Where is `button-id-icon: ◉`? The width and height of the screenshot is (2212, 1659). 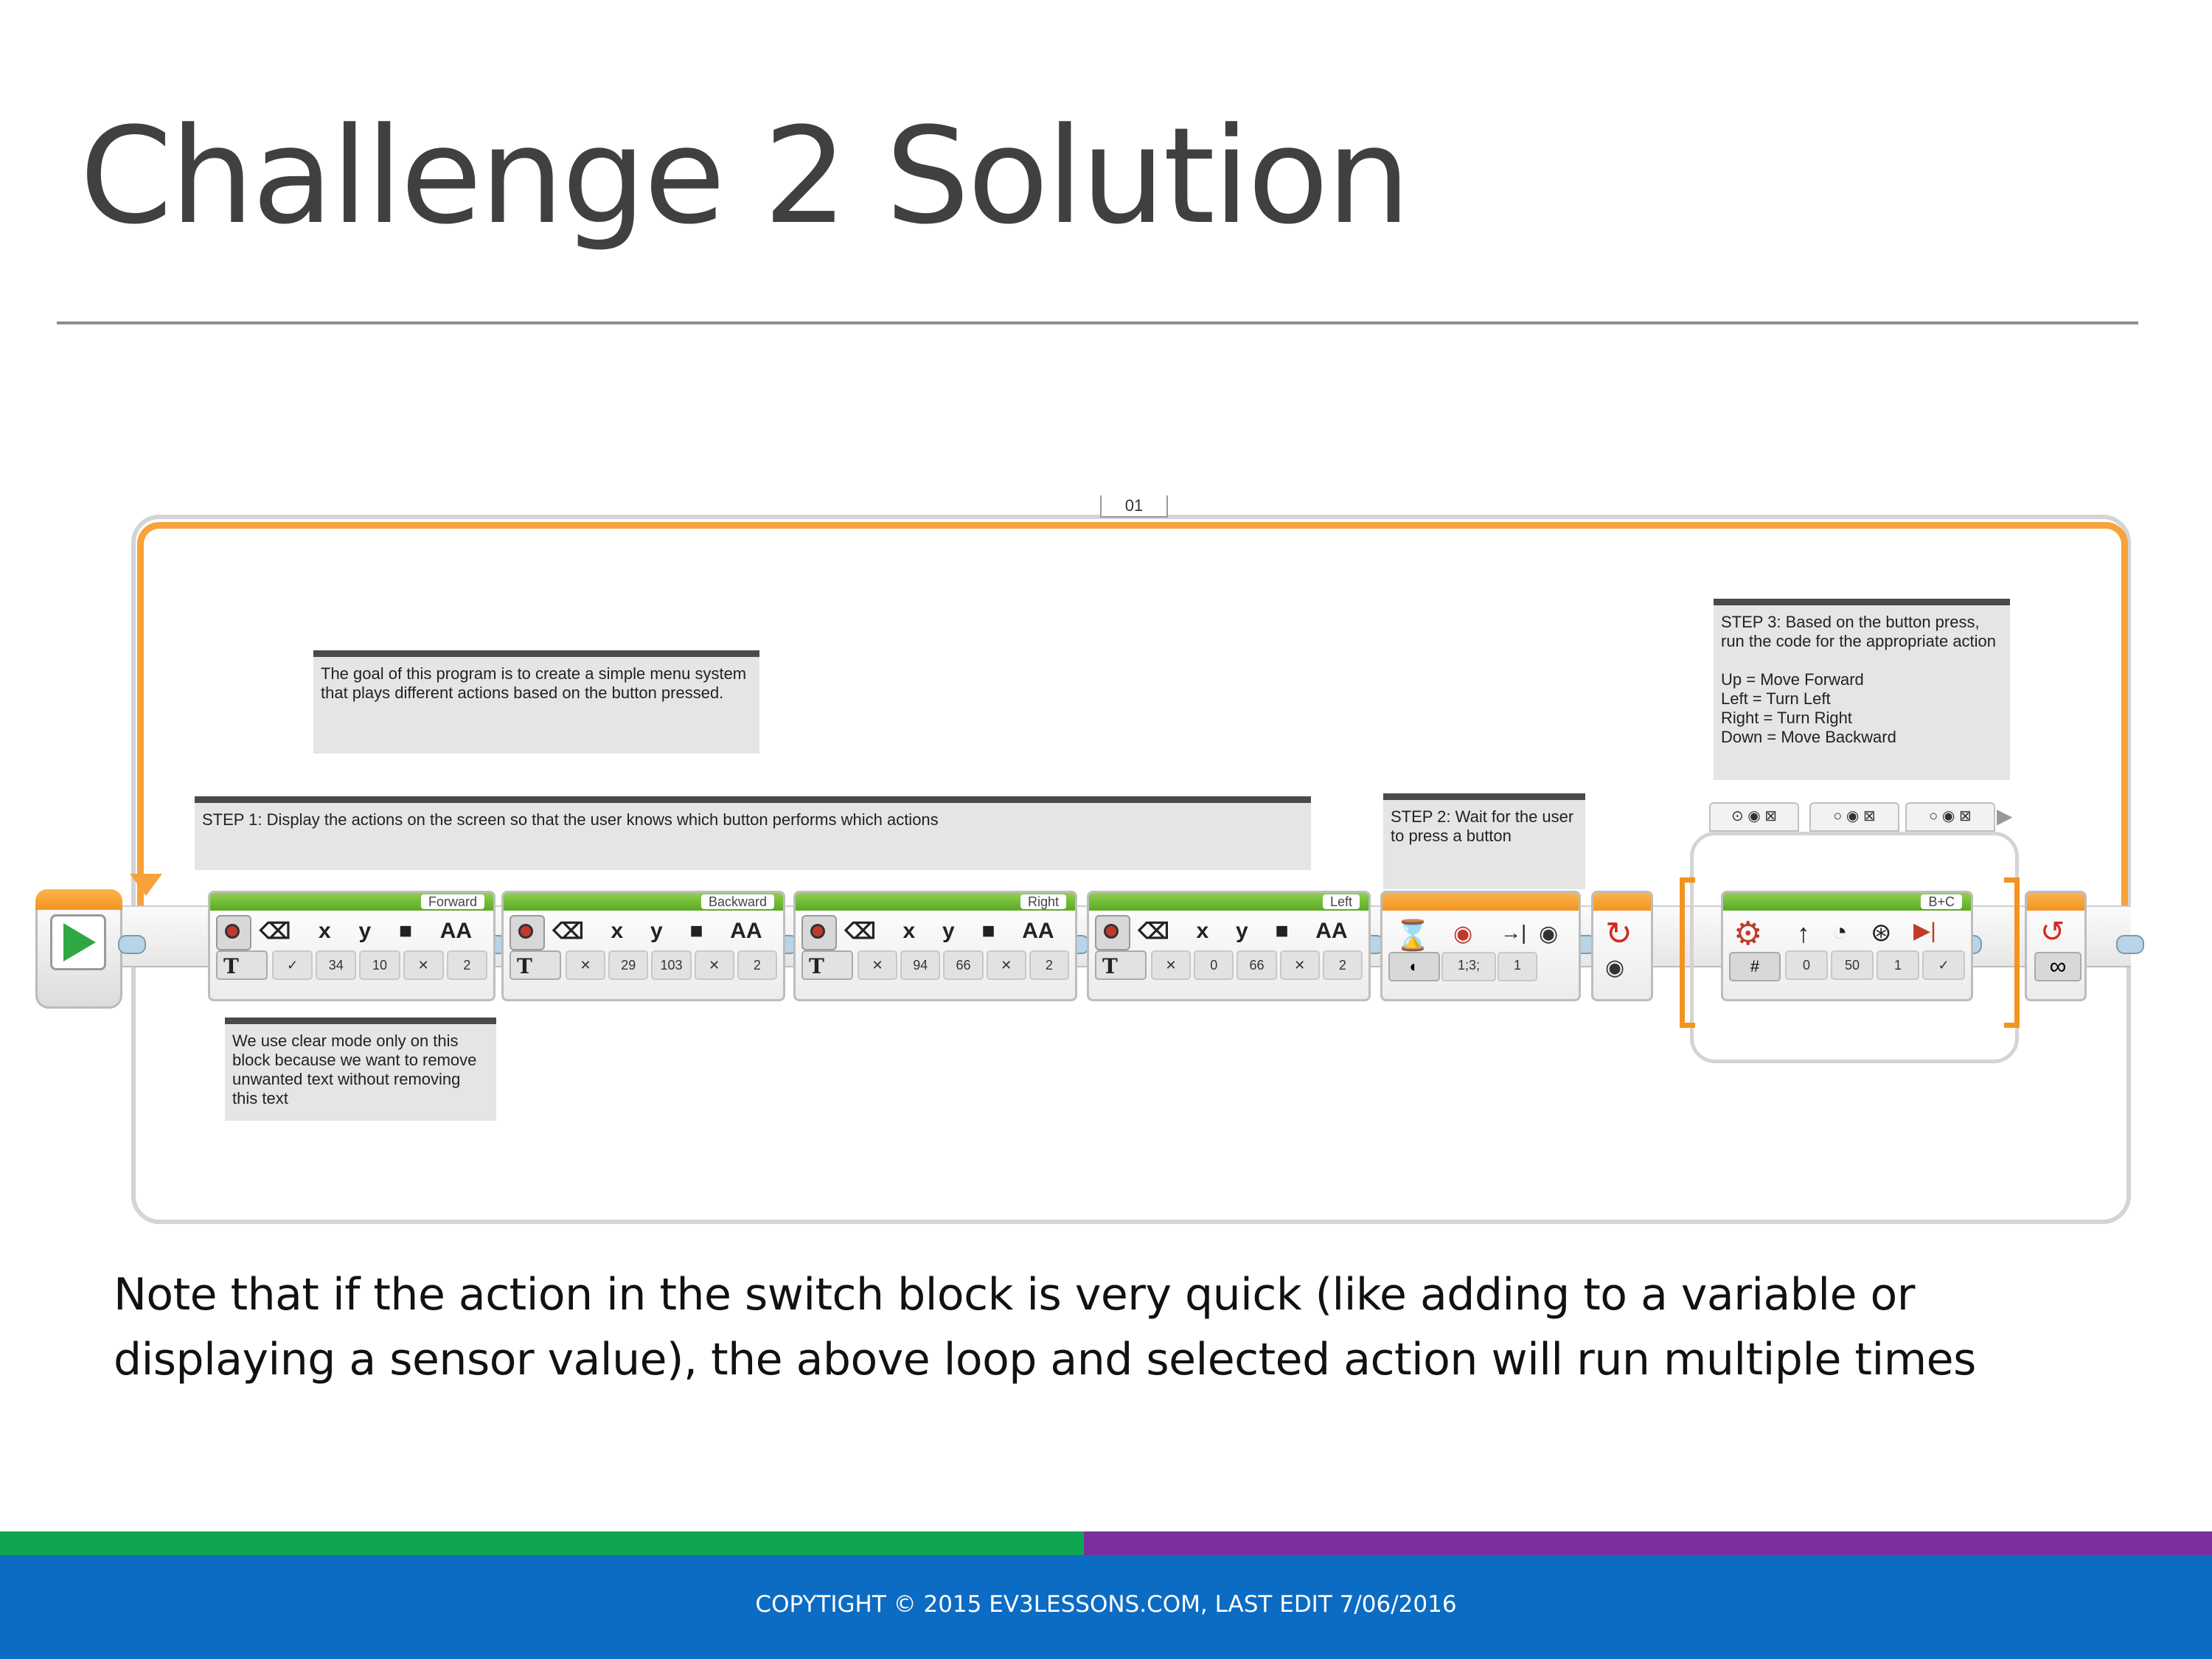 button-id-icon: ◉ is located at coordinates (1549, 934).